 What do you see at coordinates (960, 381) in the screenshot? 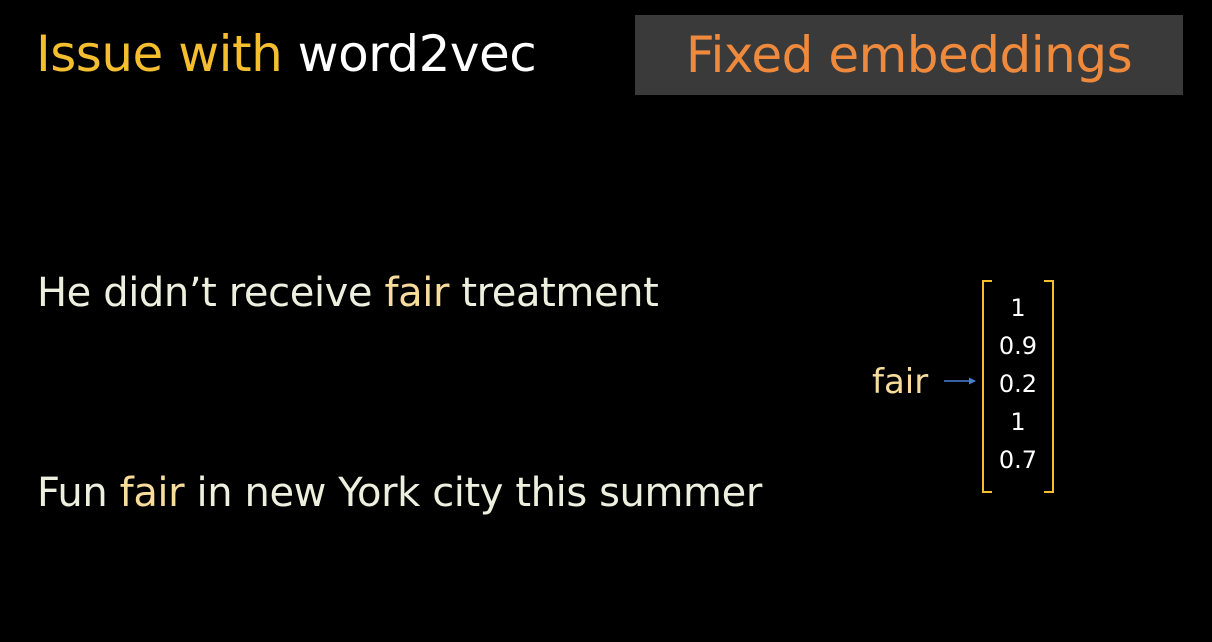
I see `arrow-right-icon` at bounding box center [960, 381].